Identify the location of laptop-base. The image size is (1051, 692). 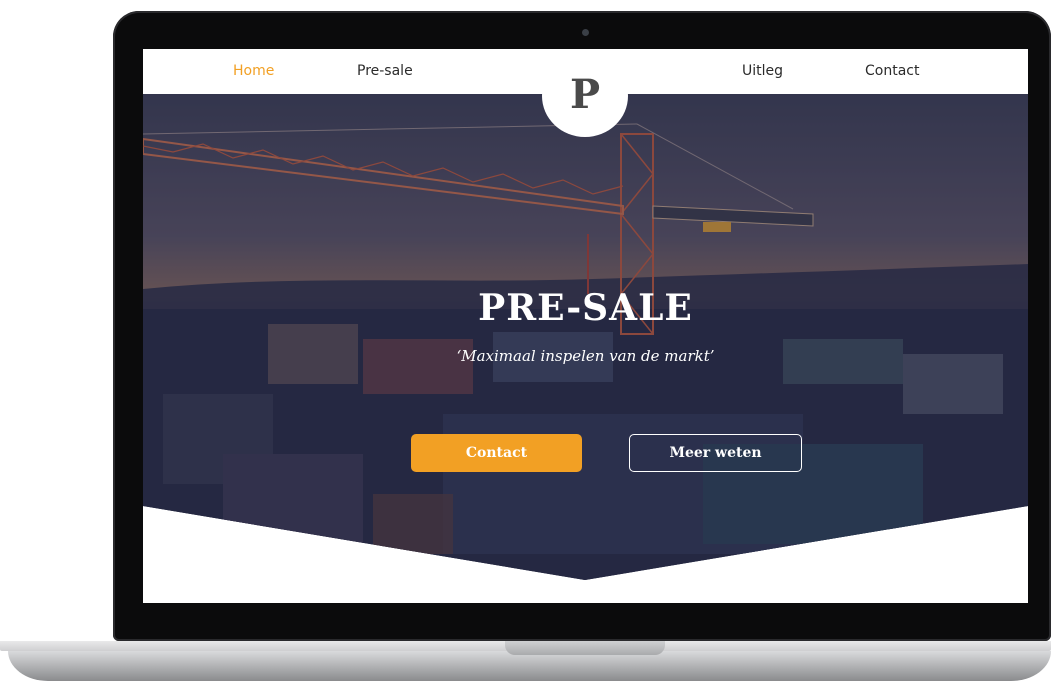
(525, 666).